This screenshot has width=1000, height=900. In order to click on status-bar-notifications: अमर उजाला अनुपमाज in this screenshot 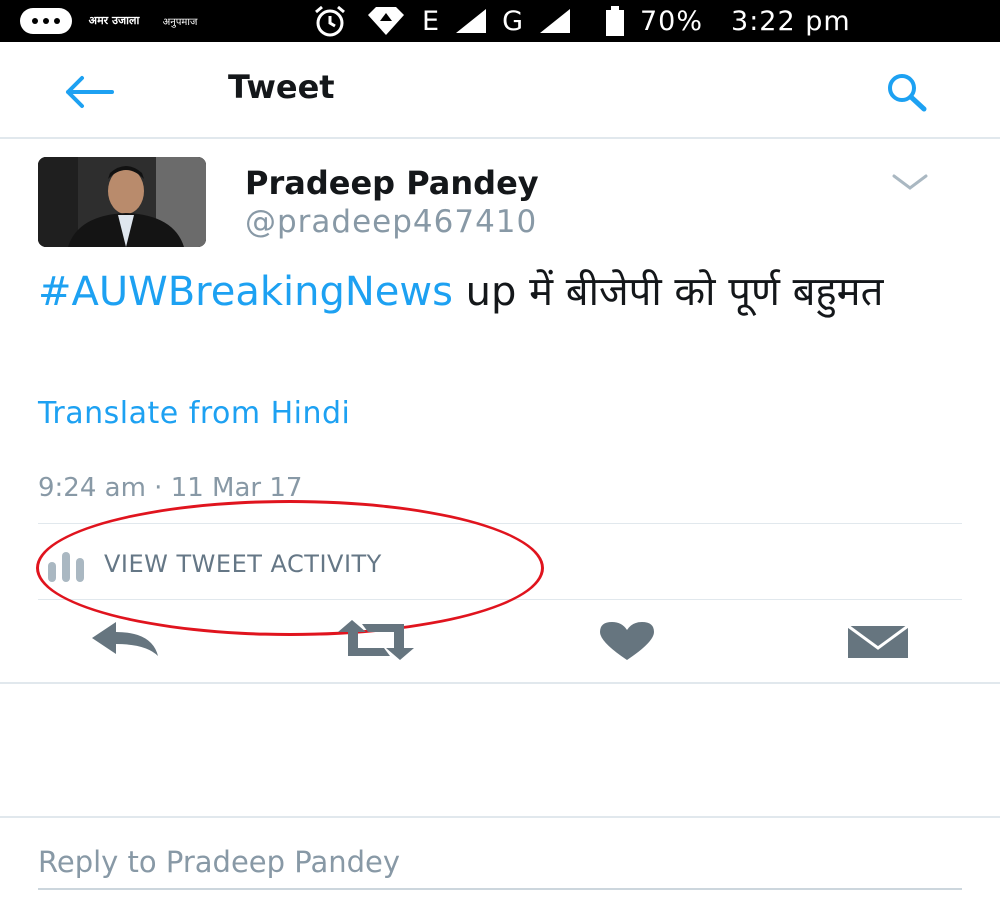, I will do `click(112, 21)`.